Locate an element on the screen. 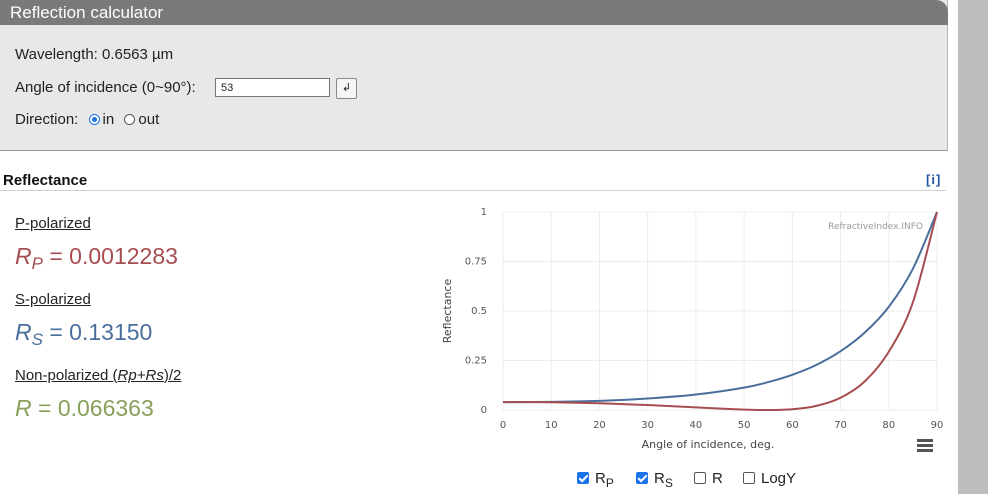 The height and width of the screenshot is (494, 988). rp-symbol: R is located at coordinates (23, 256).